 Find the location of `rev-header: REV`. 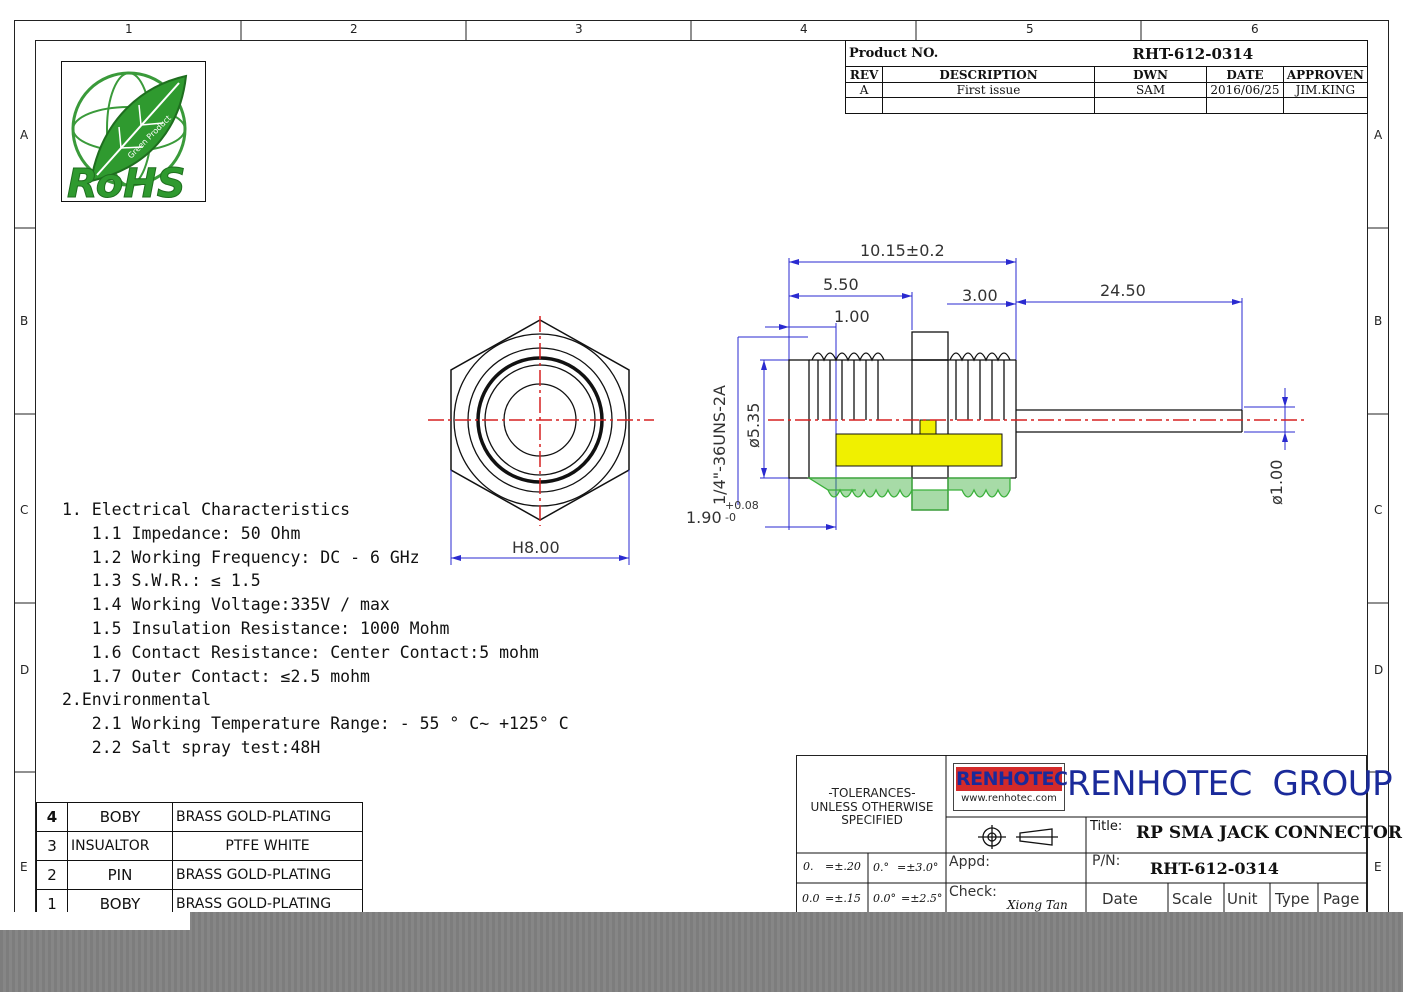

rev-header: REV is located at coordinates (864, 74).